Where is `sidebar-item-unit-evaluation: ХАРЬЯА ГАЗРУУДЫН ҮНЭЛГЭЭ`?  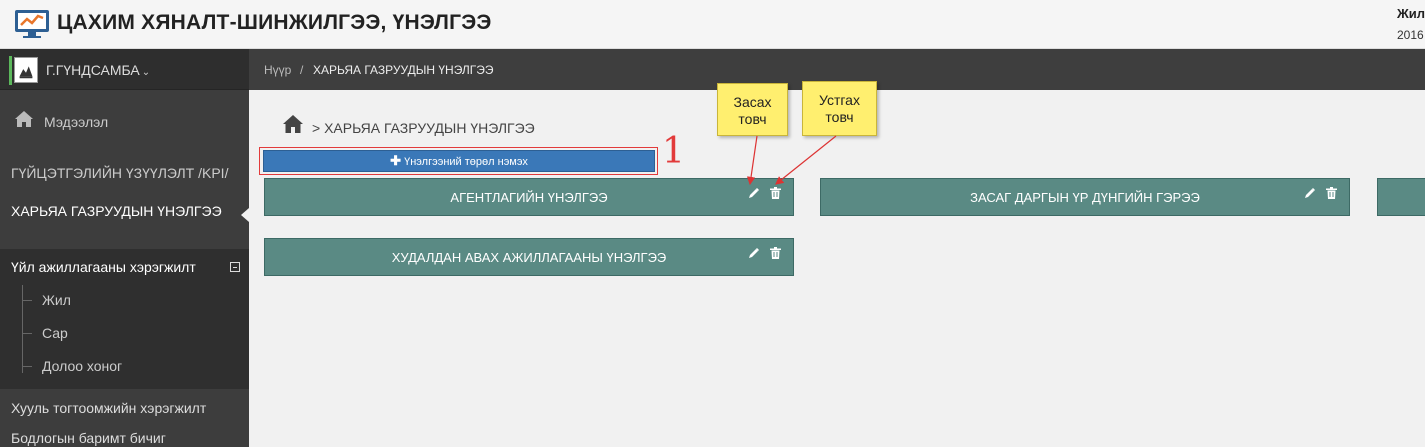
sidebar-item-unit-evaluation: ХАРЬЯА ГАЗРУУДЫН ҮНЭЛГЭЭ is located at coordinates (124, 215).